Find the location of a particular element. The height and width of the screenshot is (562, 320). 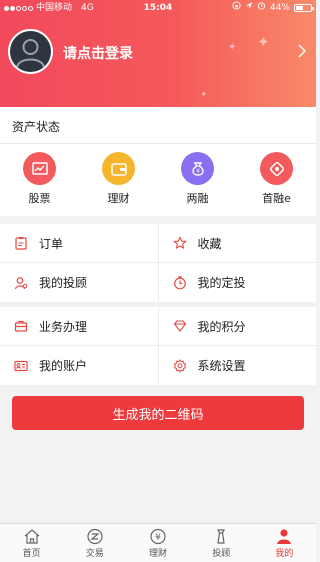

asset-shortcuts: 股票 理财 ¥ 两融 首融e is located at coordinates (158, 180).